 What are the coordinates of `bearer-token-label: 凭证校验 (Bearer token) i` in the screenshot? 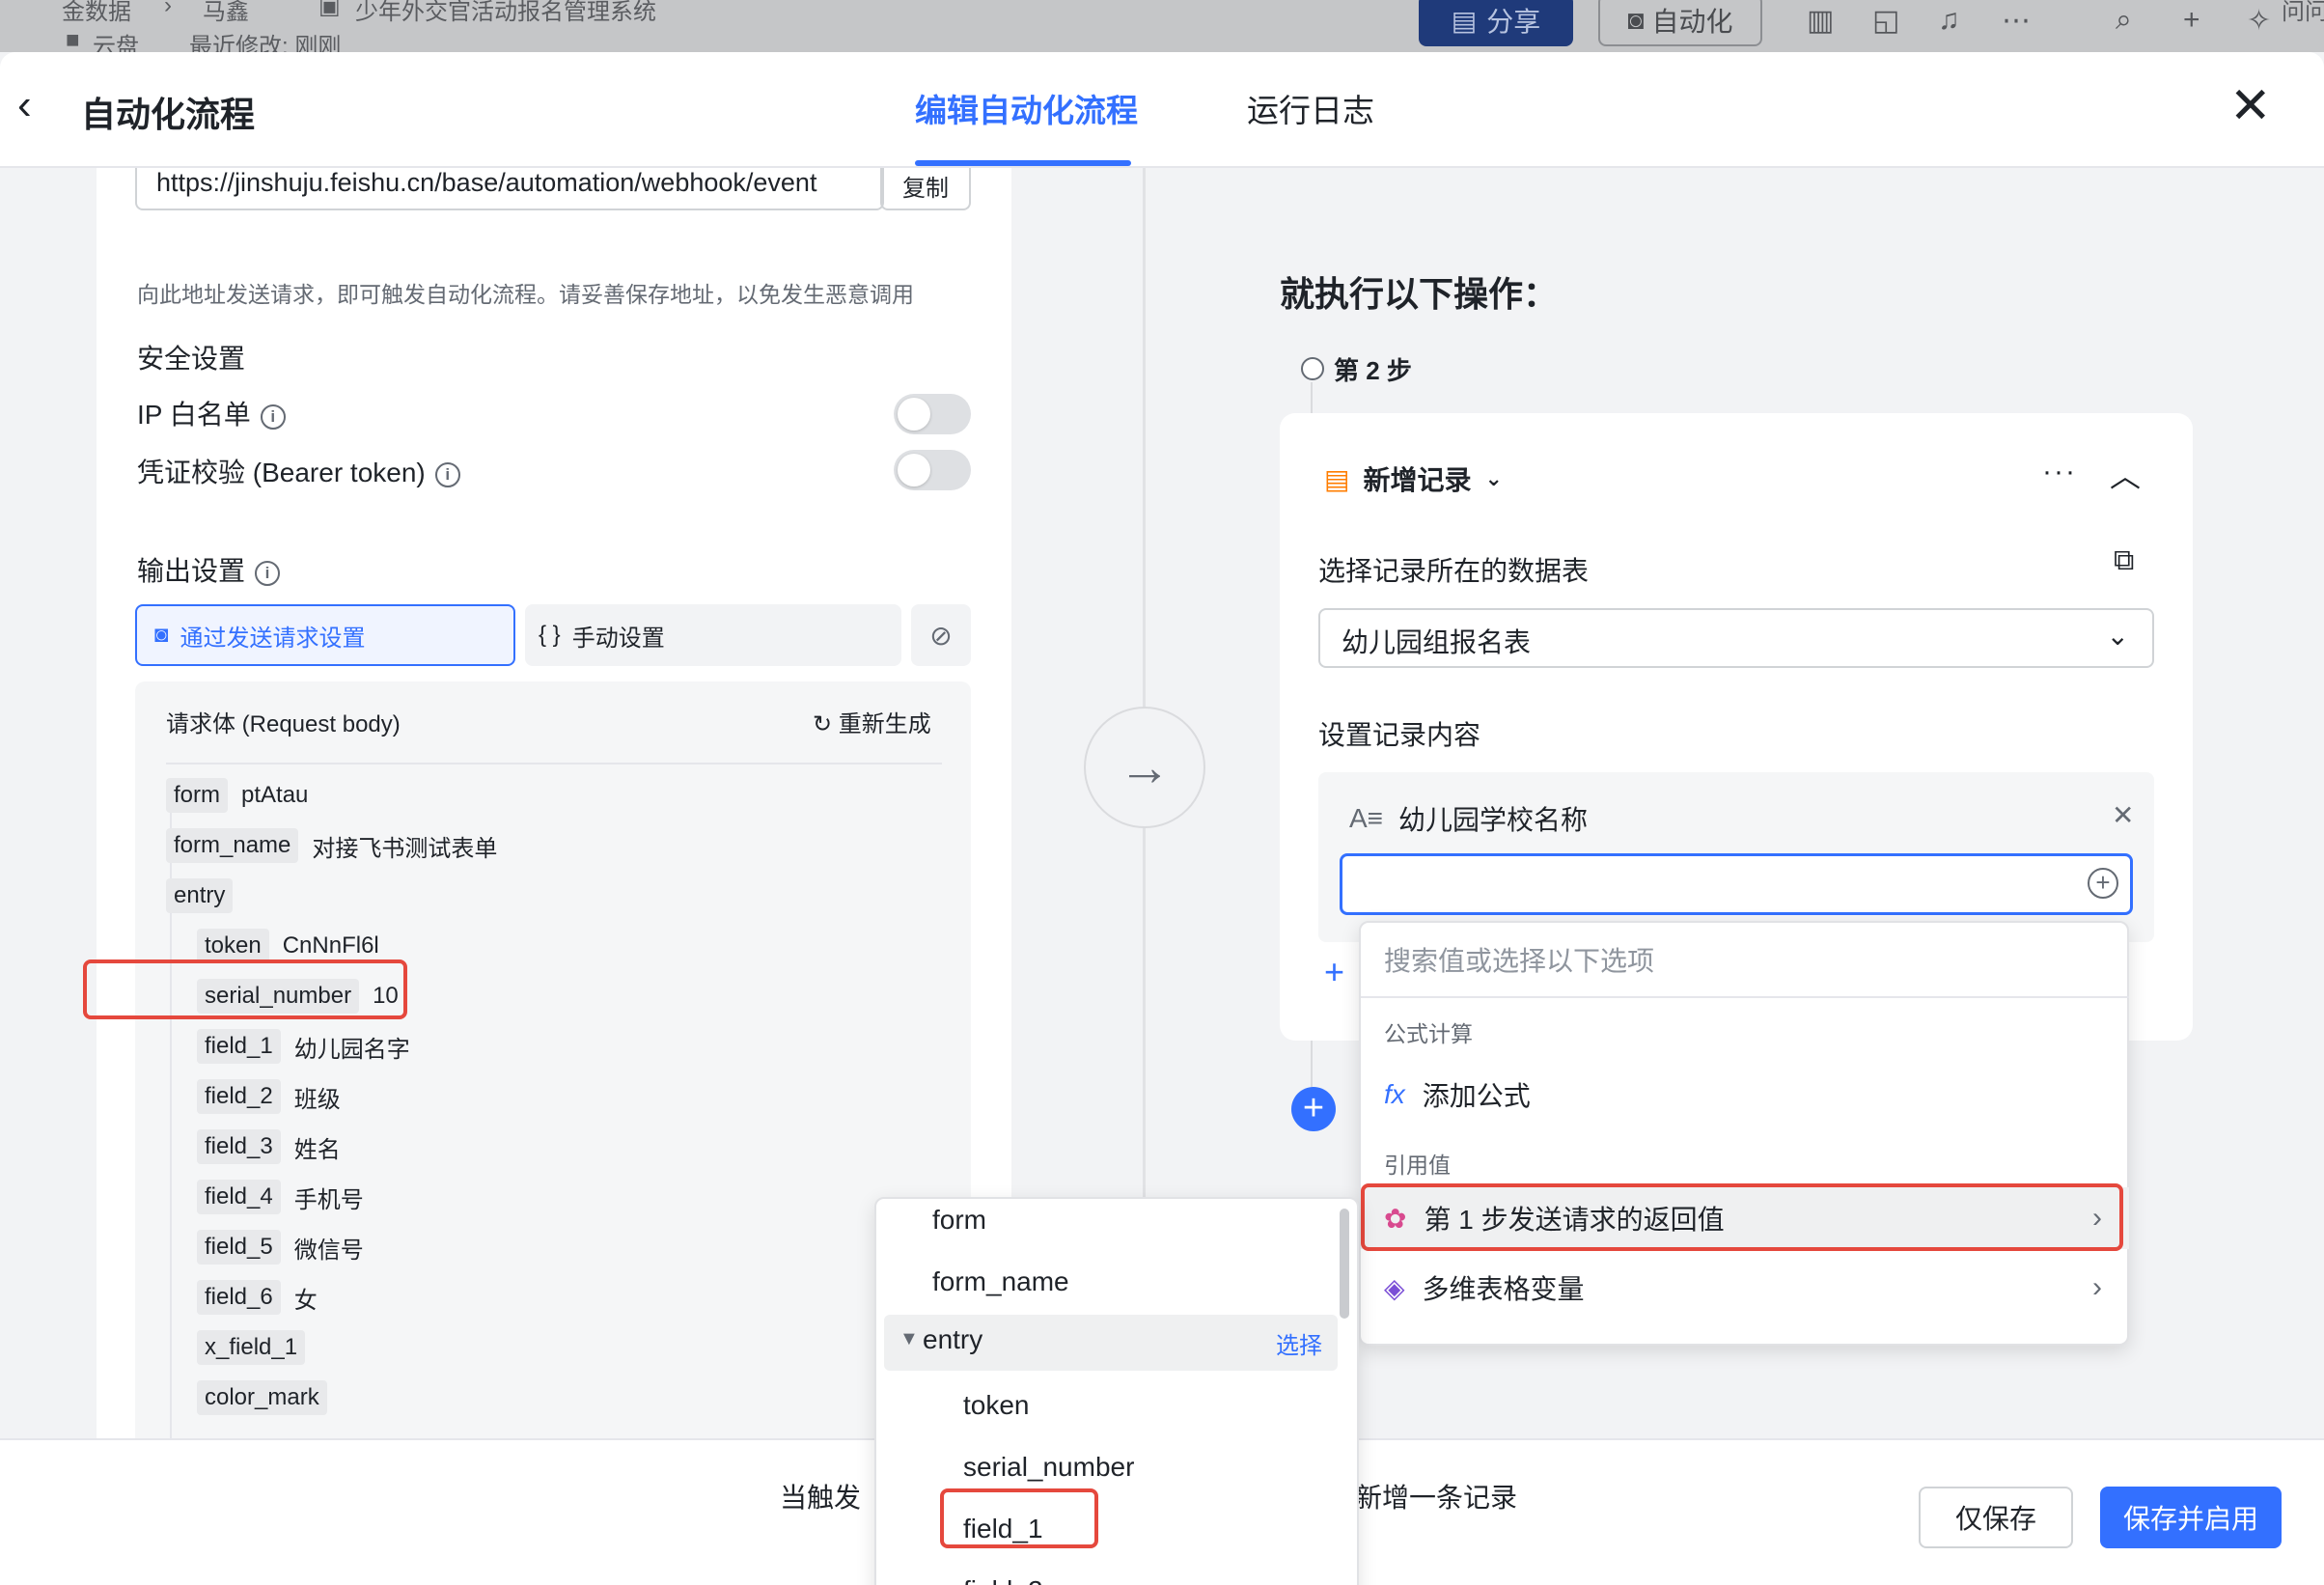 It's located at (299, 471).